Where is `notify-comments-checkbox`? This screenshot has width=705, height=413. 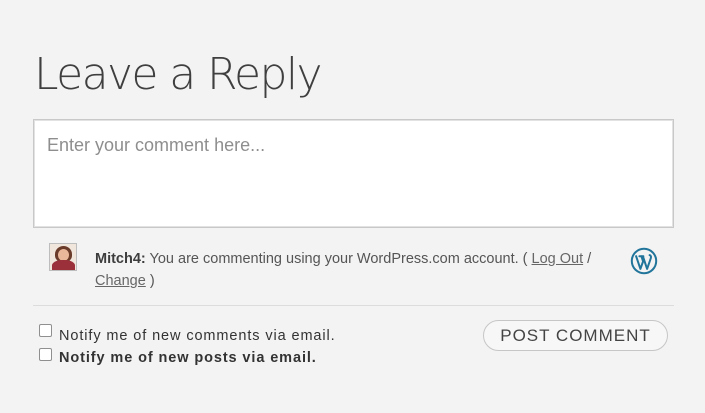
notify-comments-checkbox is located at coordinates (45, 330).